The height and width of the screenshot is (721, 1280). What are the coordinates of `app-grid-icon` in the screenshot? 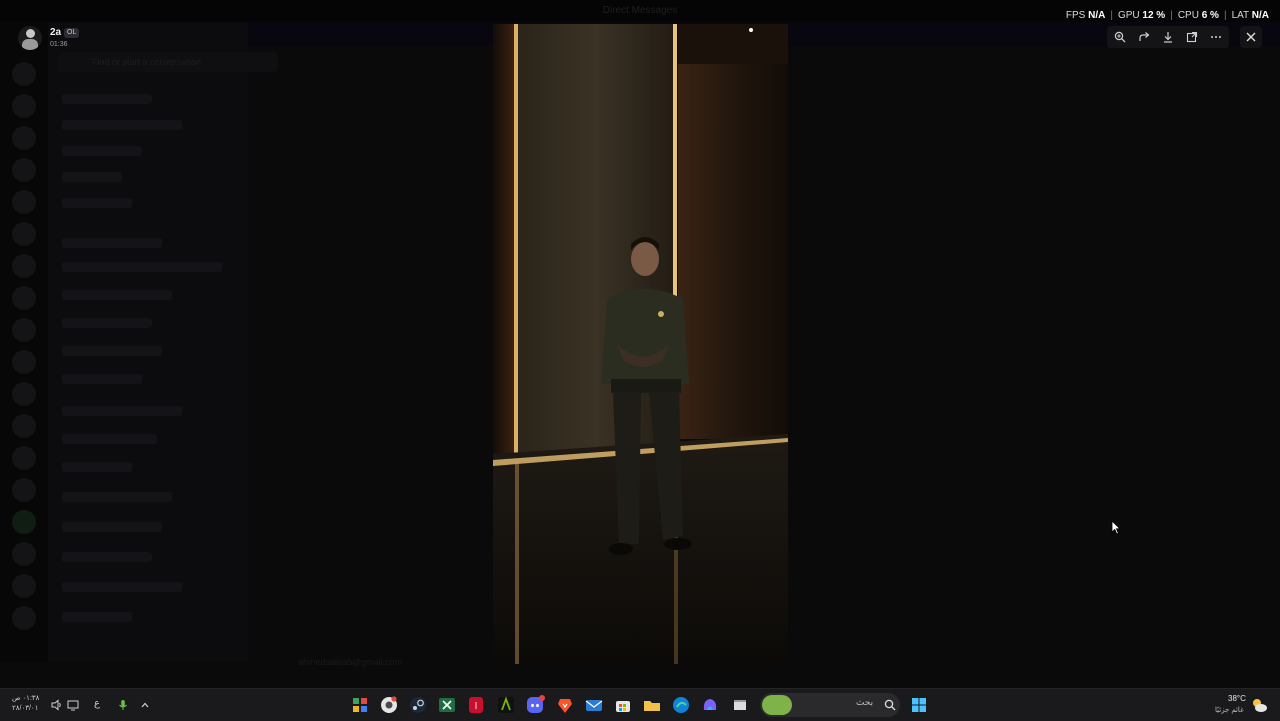 It's located at (360, 705).